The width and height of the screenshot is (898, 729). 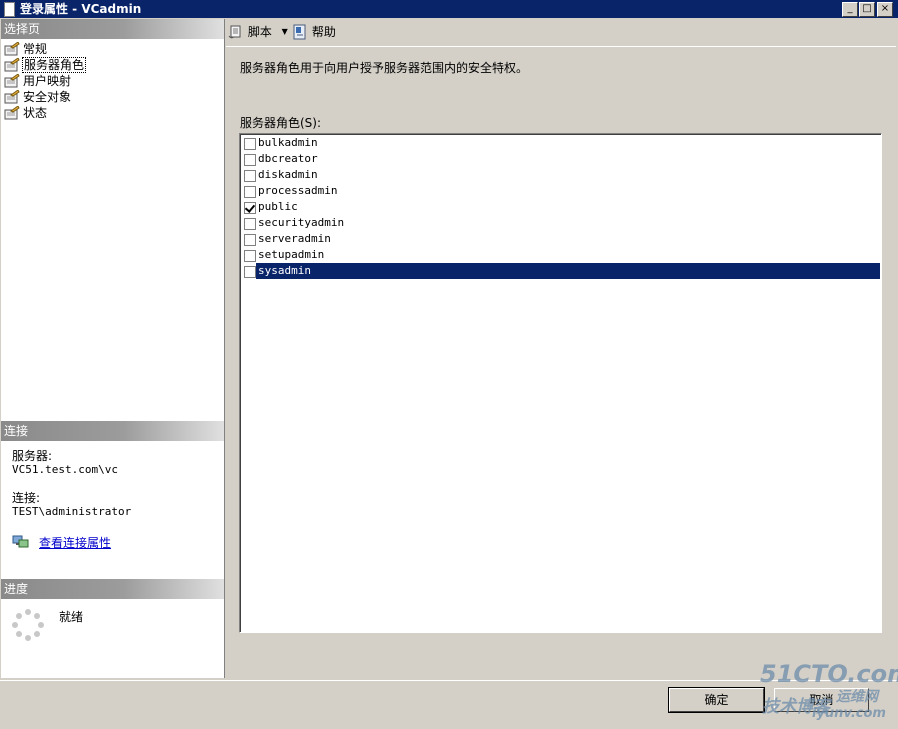 I want to click on role-row: public, so click(x=560, y=207).